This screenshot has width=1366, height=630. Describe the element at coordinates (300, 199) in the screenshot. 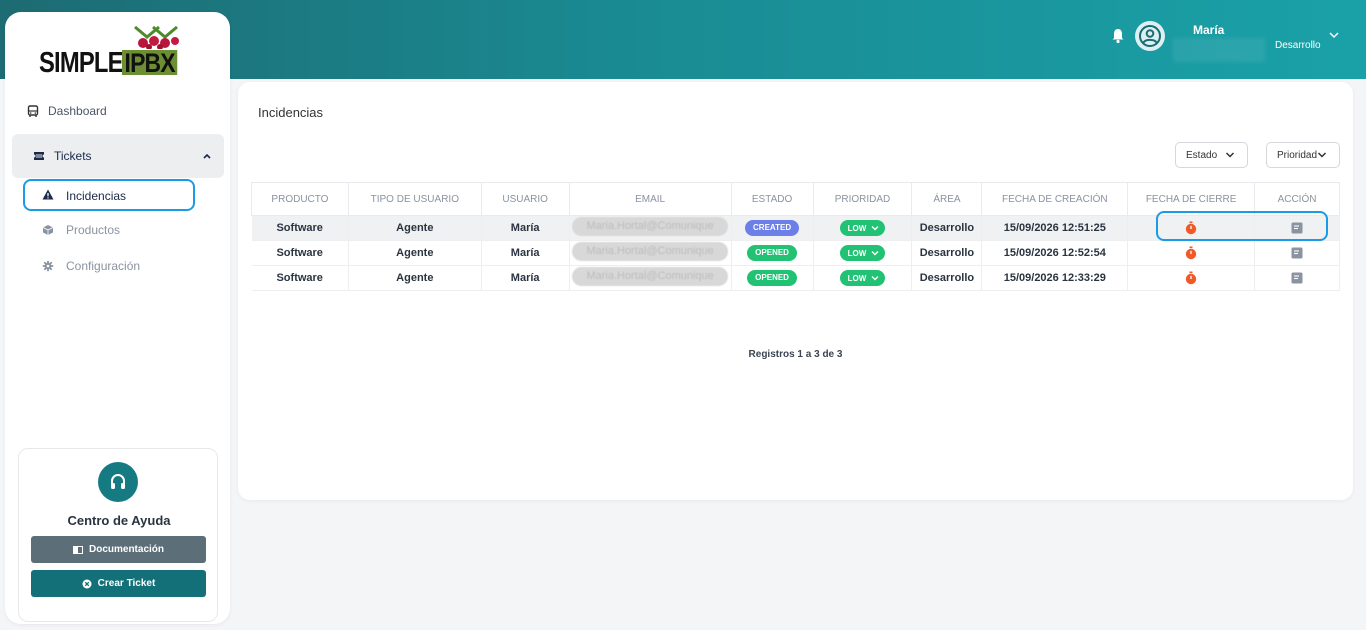

I see `column-header: PRODUCTO` at that location.